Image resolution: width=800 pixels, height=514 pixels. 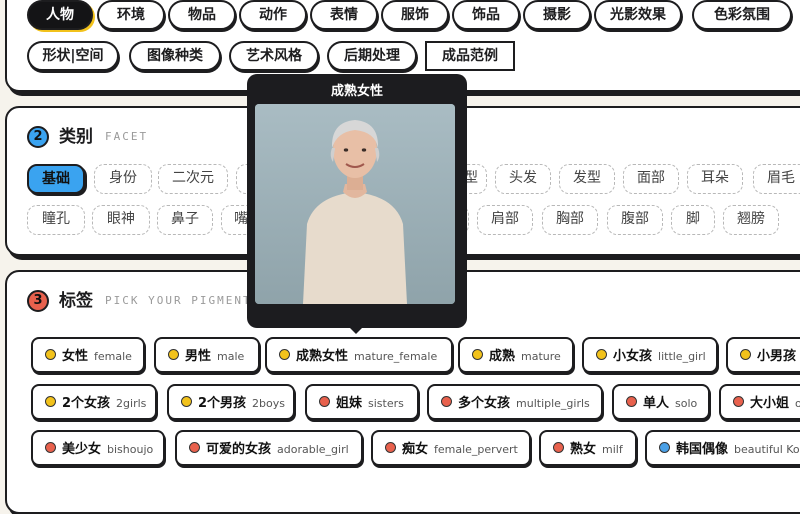 What do you see at coordinates (588, 448) in the screenshot?
I see `tag-milf: 熟女 milf` at bounding box center [588, 448].